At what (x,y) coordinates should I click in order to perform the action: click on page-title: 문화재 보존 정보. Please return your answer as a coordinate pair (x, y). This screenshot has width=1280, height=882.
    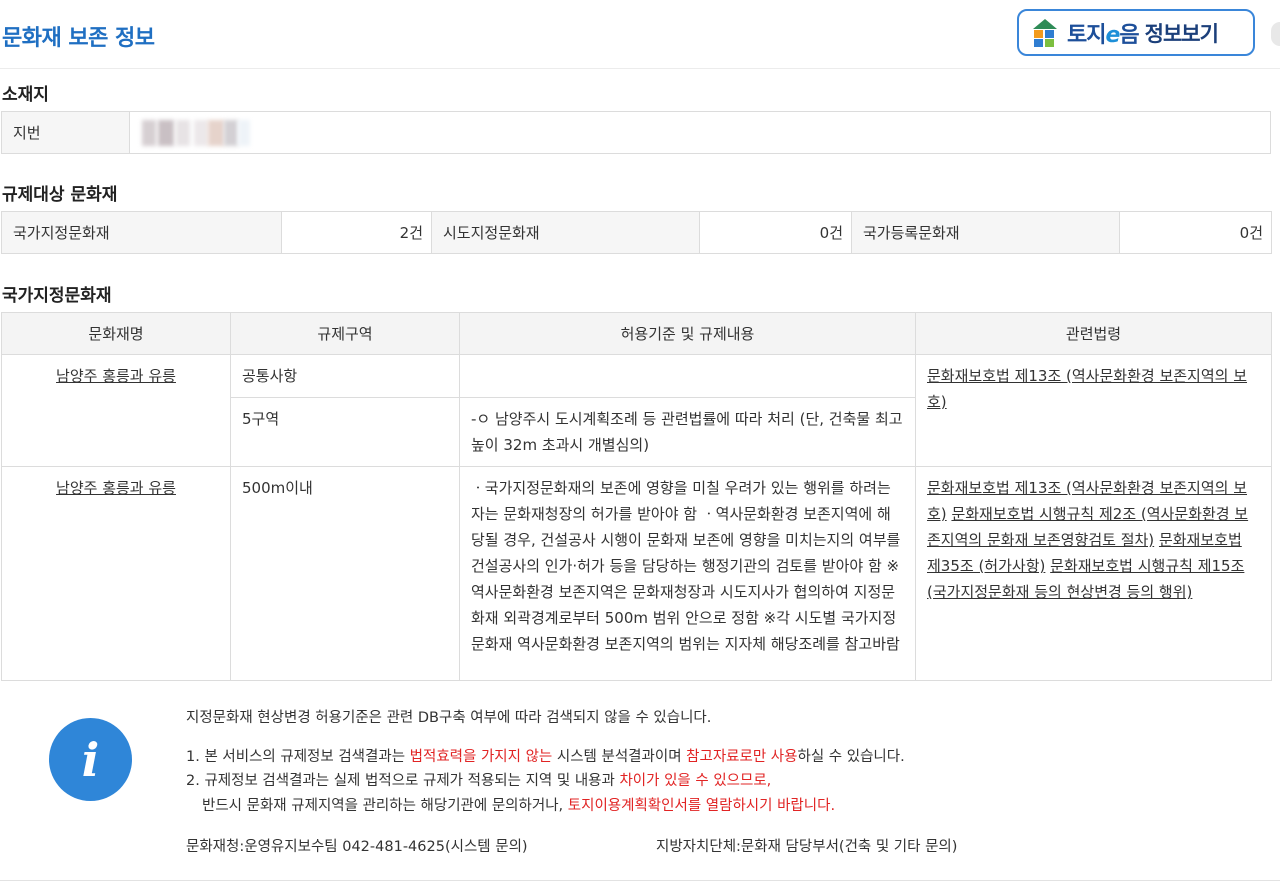
    Looking at the image, I should click on (78, 38).